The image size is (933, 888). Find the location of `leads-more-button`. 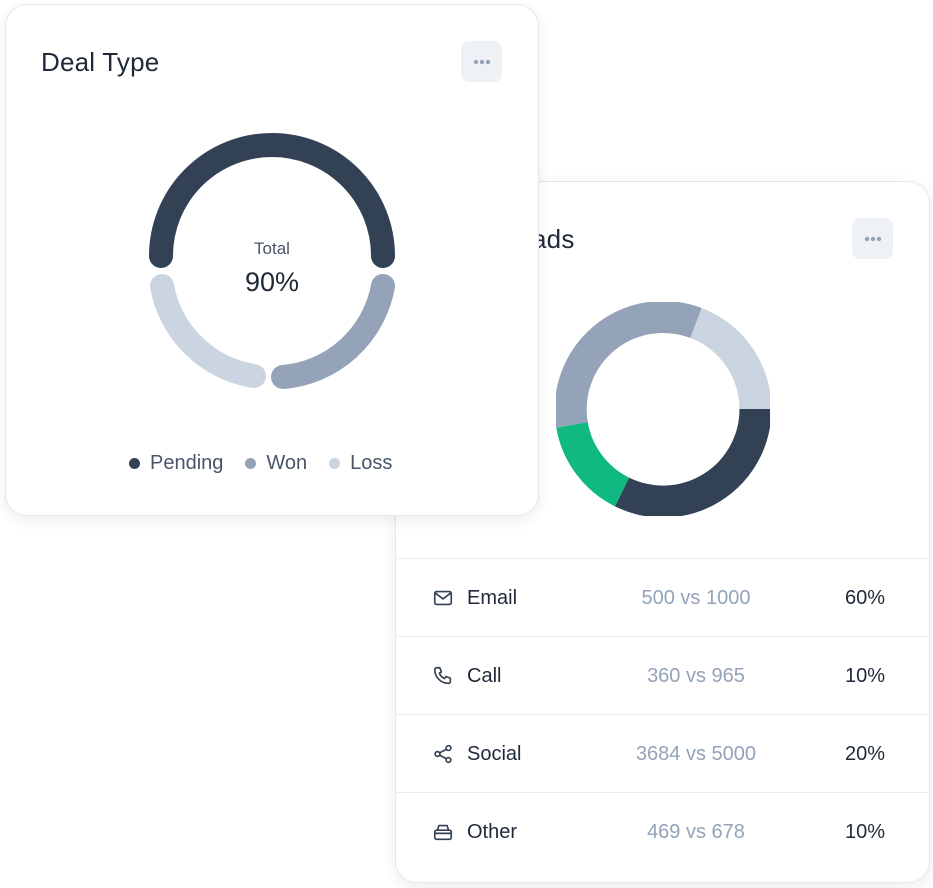

leads-more-button is located at coordinates (872, 238).